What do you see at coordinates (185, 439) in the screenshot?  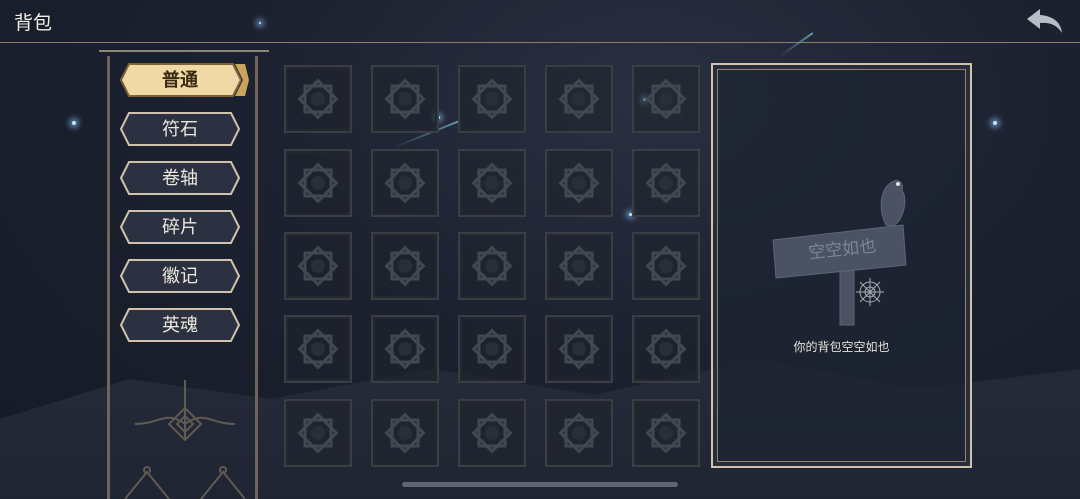 I see `ornament-icon` at bounding box center [185, 439].